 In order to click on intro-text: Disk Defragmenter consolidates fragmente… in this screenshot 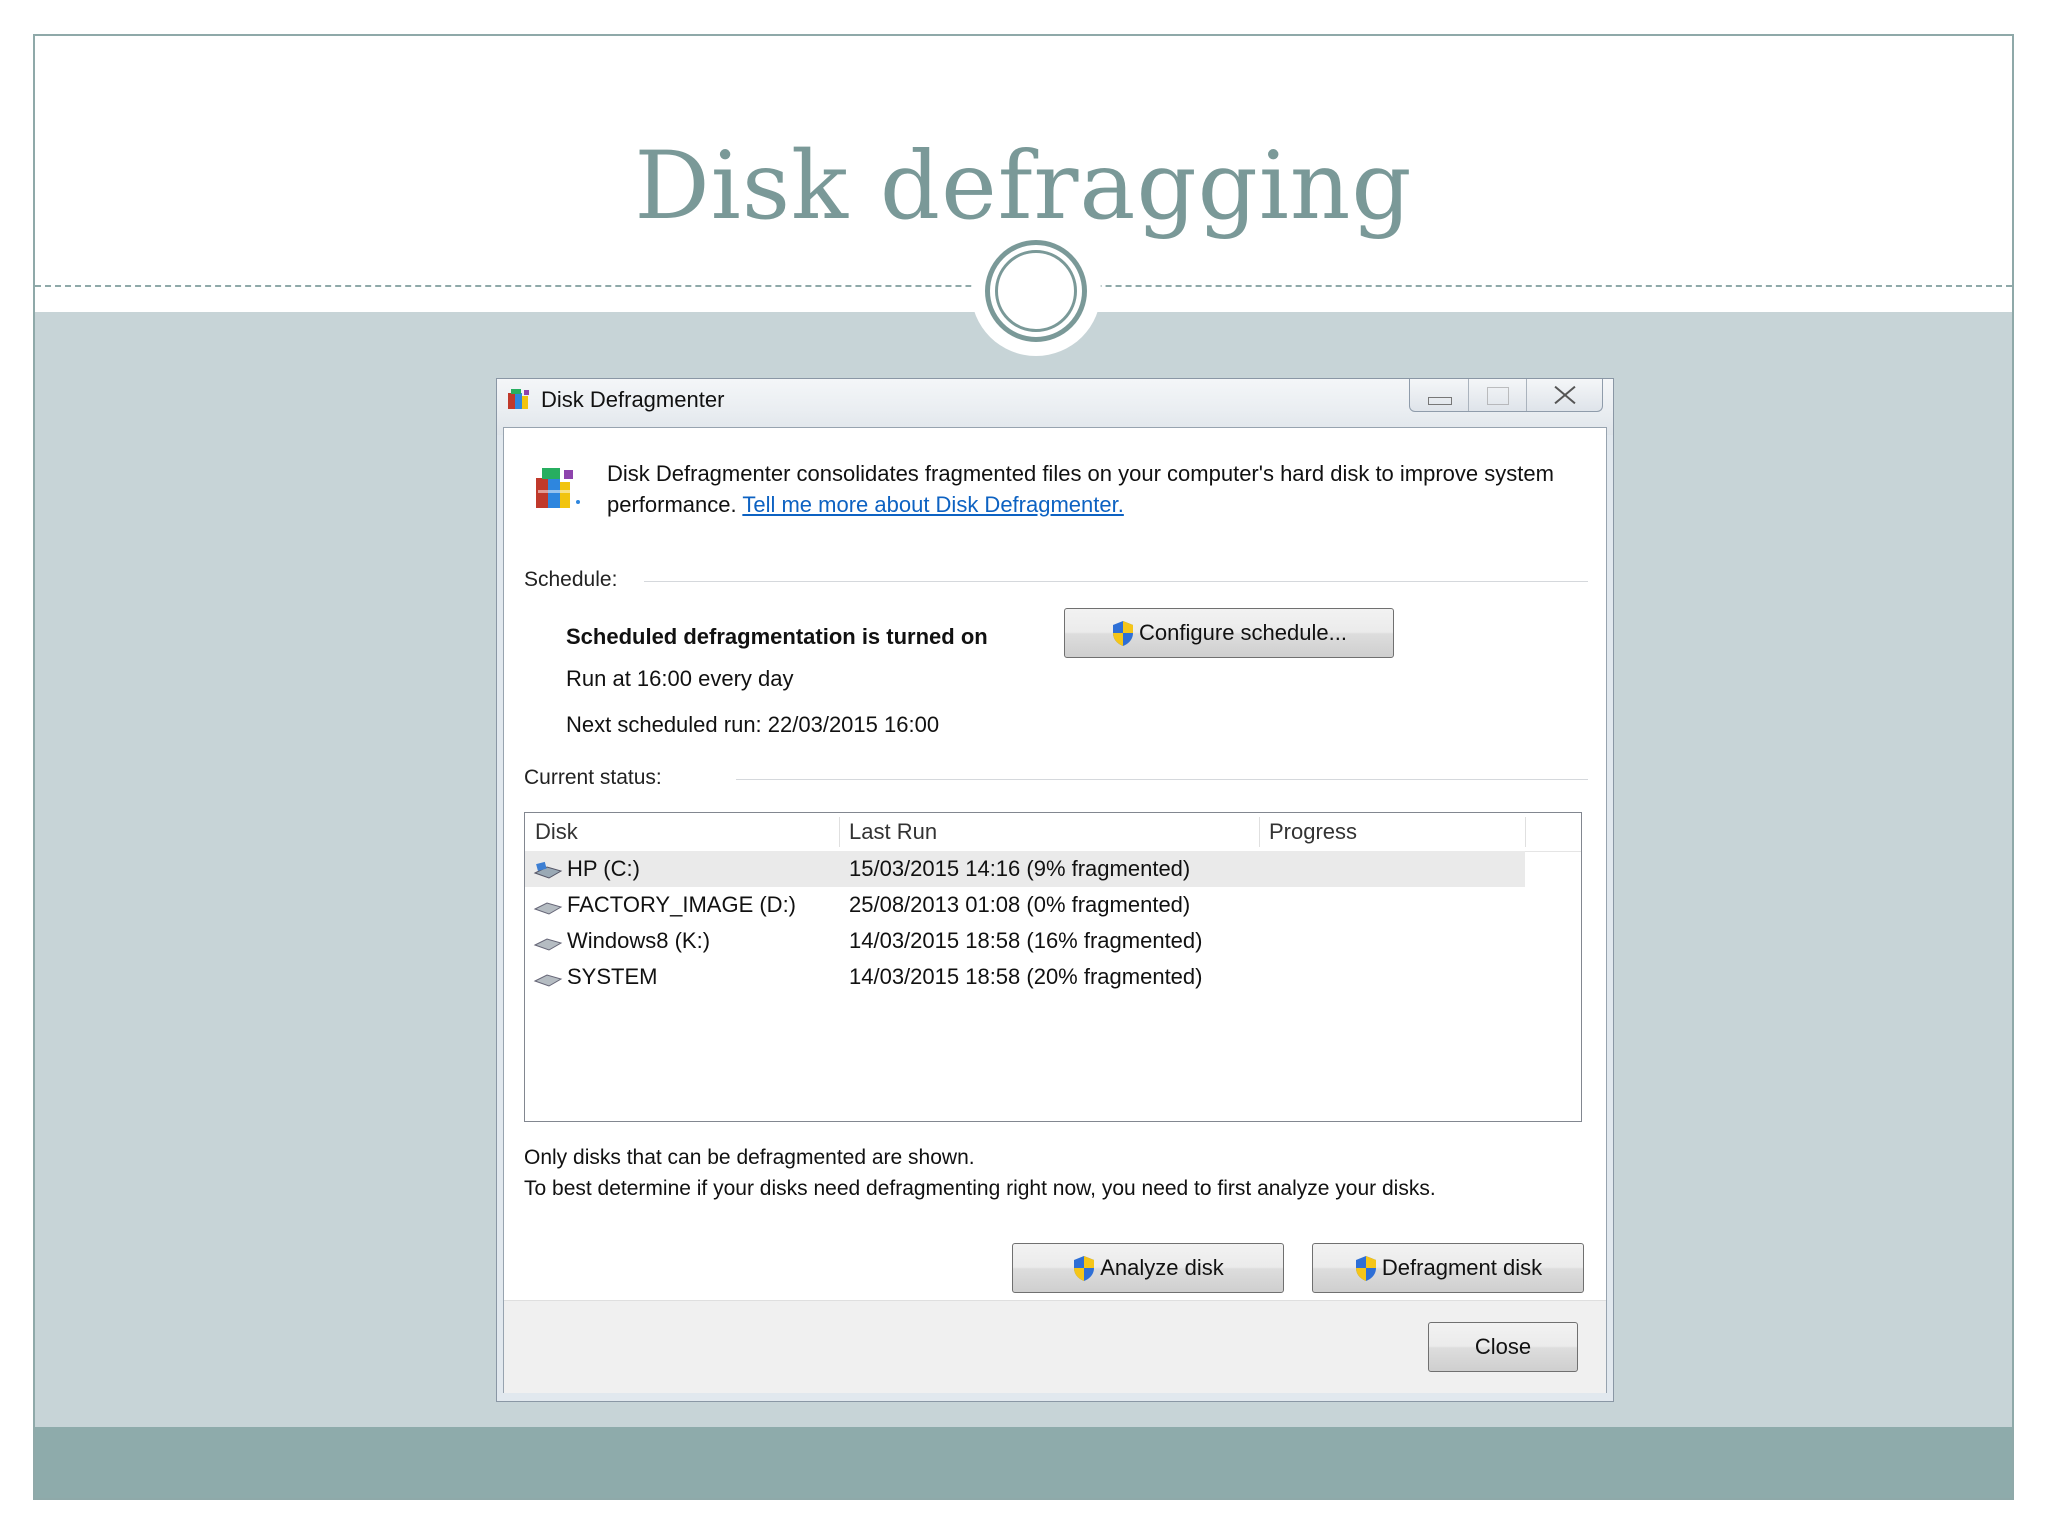, I will do `click(1097, 489)`.